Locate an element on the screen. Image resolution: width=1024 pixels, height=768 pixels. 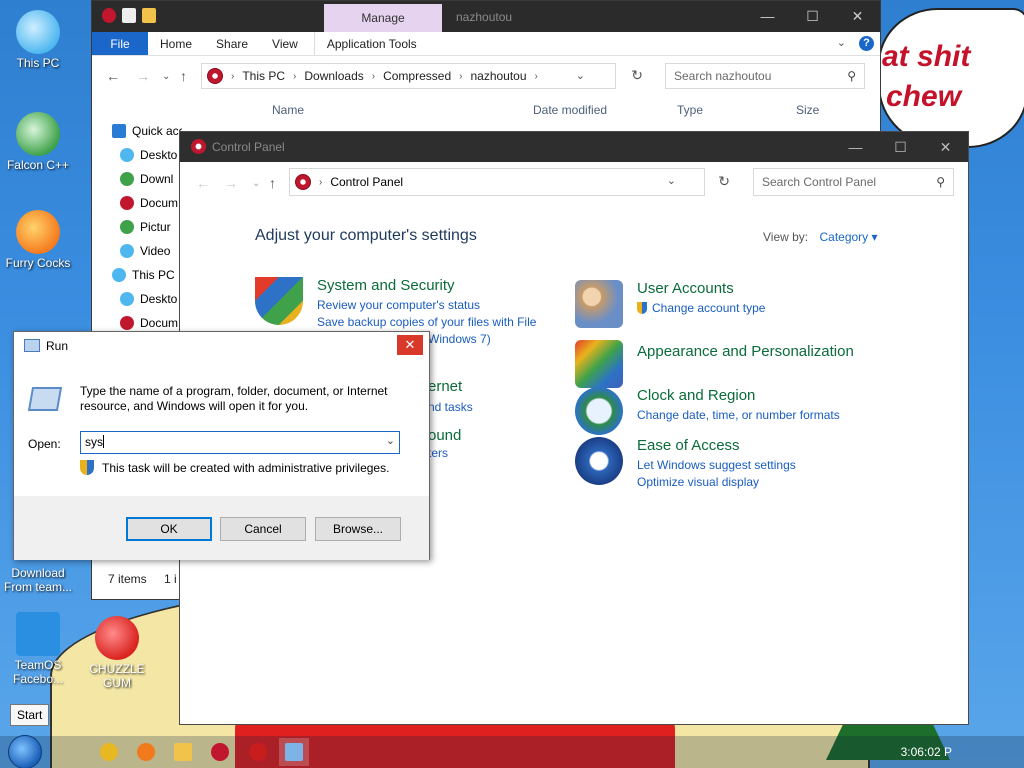
control-panel-titlebar: Control Panel — ☐ ✕ is located at coordinates (574, 147).